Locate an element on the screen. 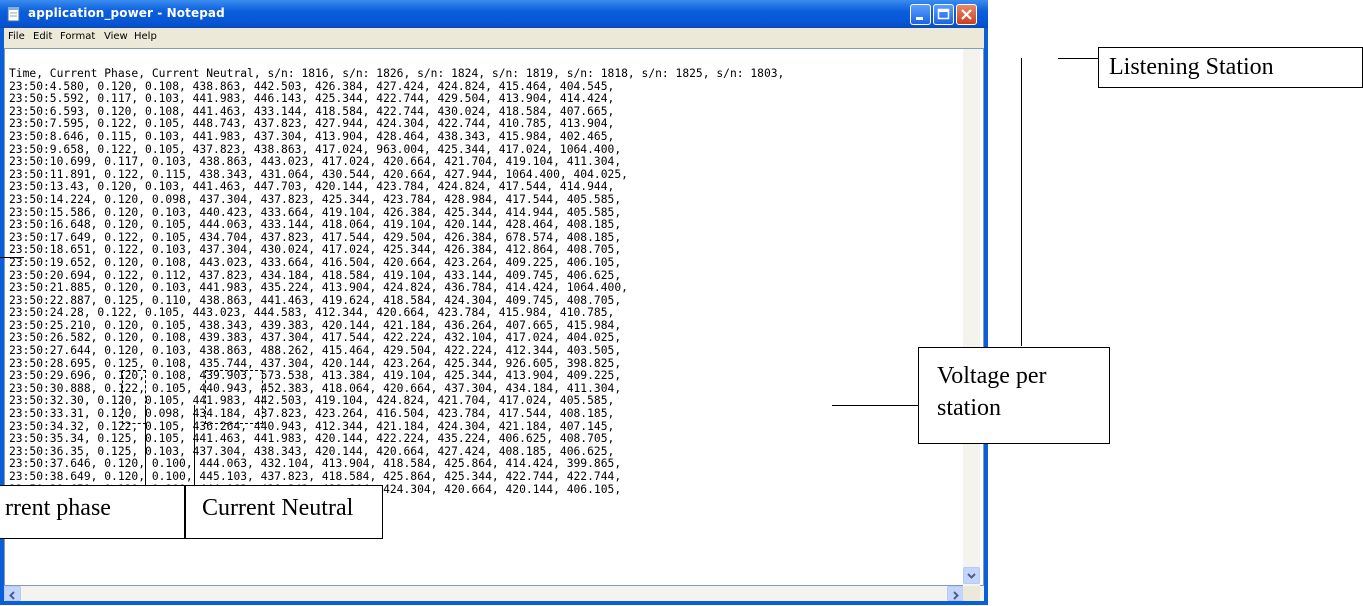 The image size is (1363, 606). station-column-connector is located at coordinates (1021, 202).